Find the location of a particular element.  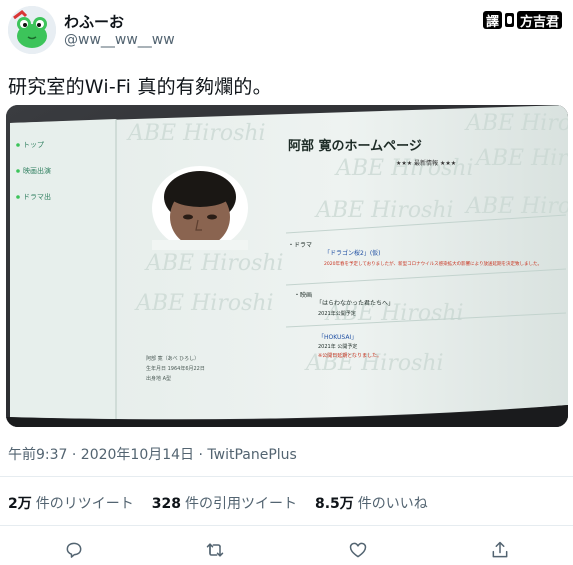

display-name: わふーお is located at coordinates (94, 21).